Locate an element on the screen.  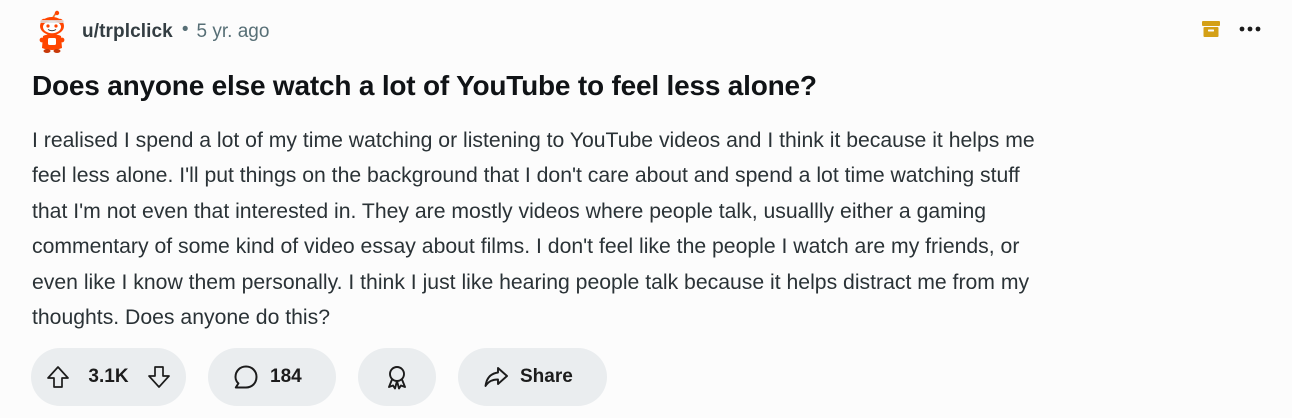
award-button is located at coordinates (397, 377).